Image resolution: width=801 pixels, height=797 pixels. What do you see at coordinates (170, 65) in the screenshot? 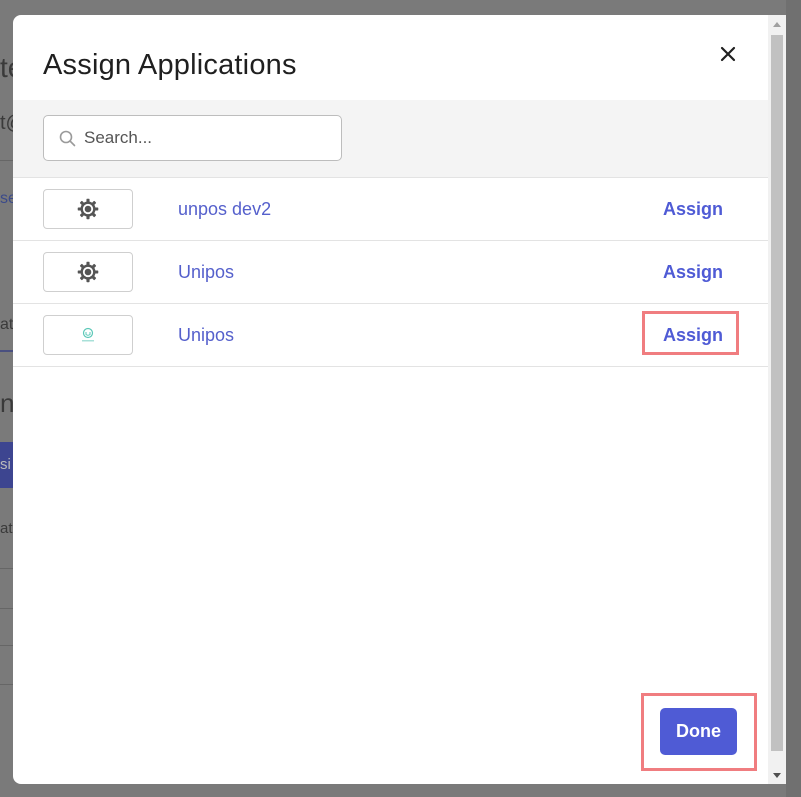
I see `modal-title: Assign Applications` at bounding box center [170, 65].